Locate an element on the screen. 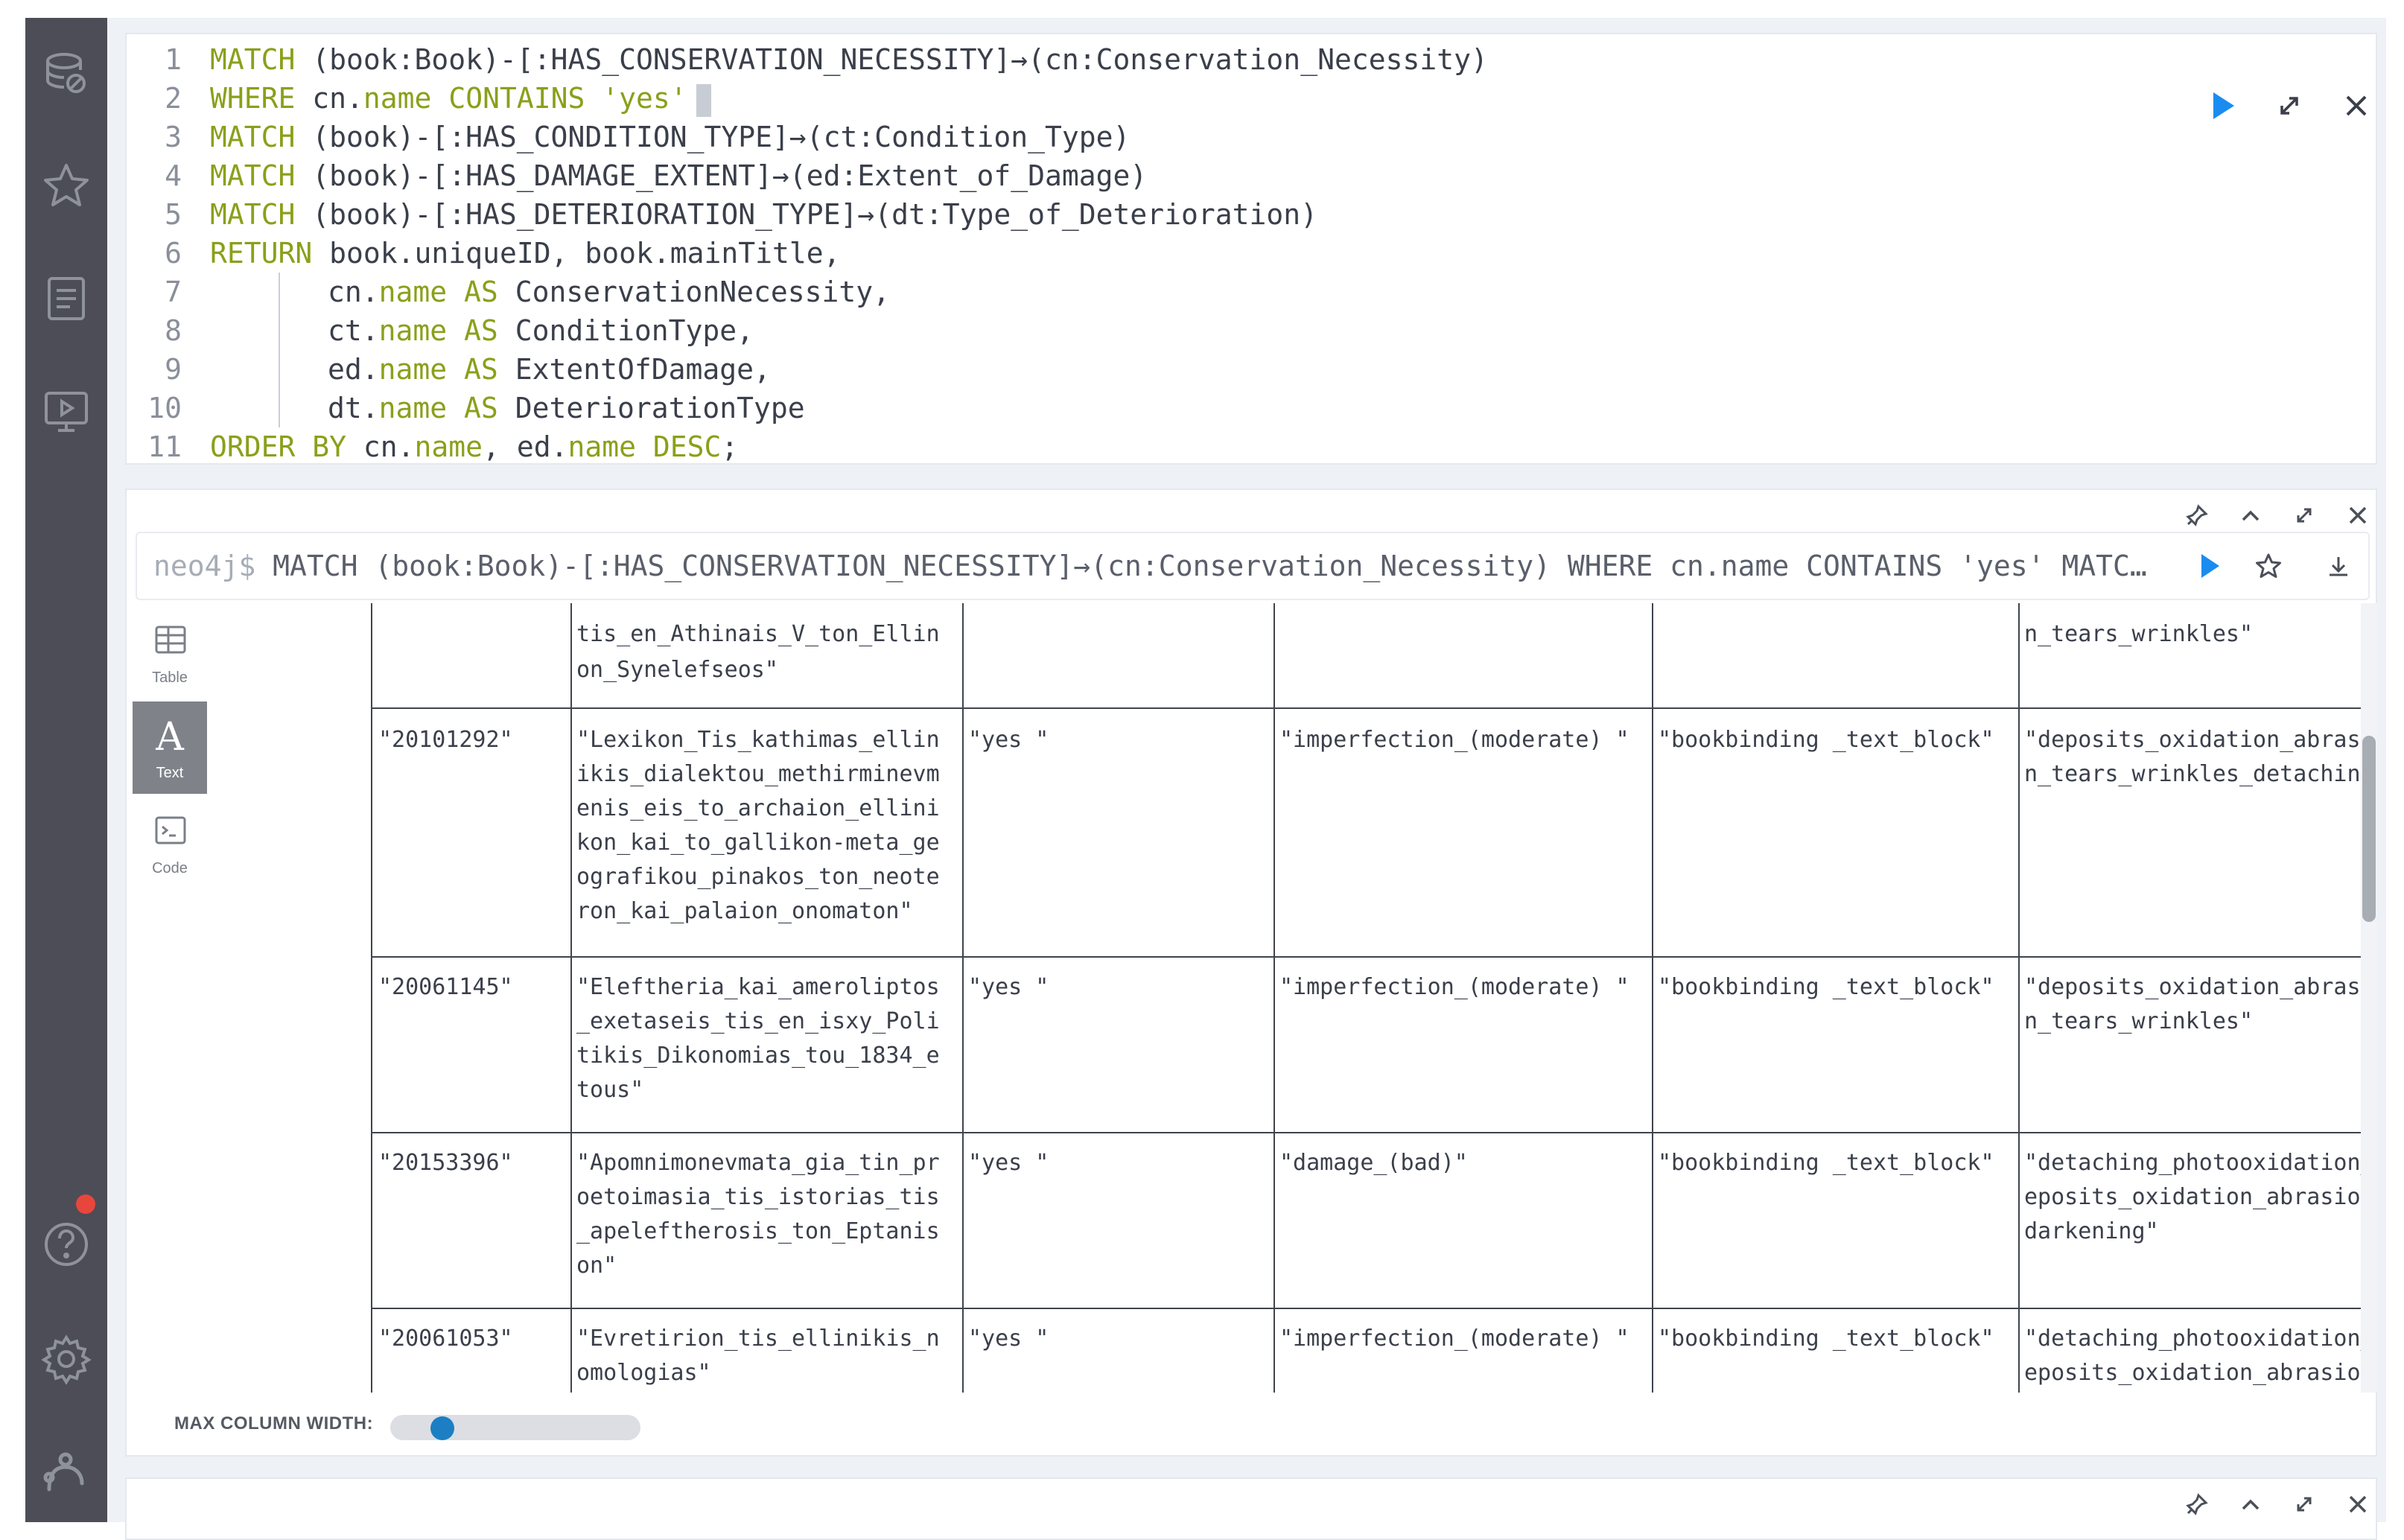 The image size is (2404, 1540). line-number: 11 is located at coordinates (164, 446).